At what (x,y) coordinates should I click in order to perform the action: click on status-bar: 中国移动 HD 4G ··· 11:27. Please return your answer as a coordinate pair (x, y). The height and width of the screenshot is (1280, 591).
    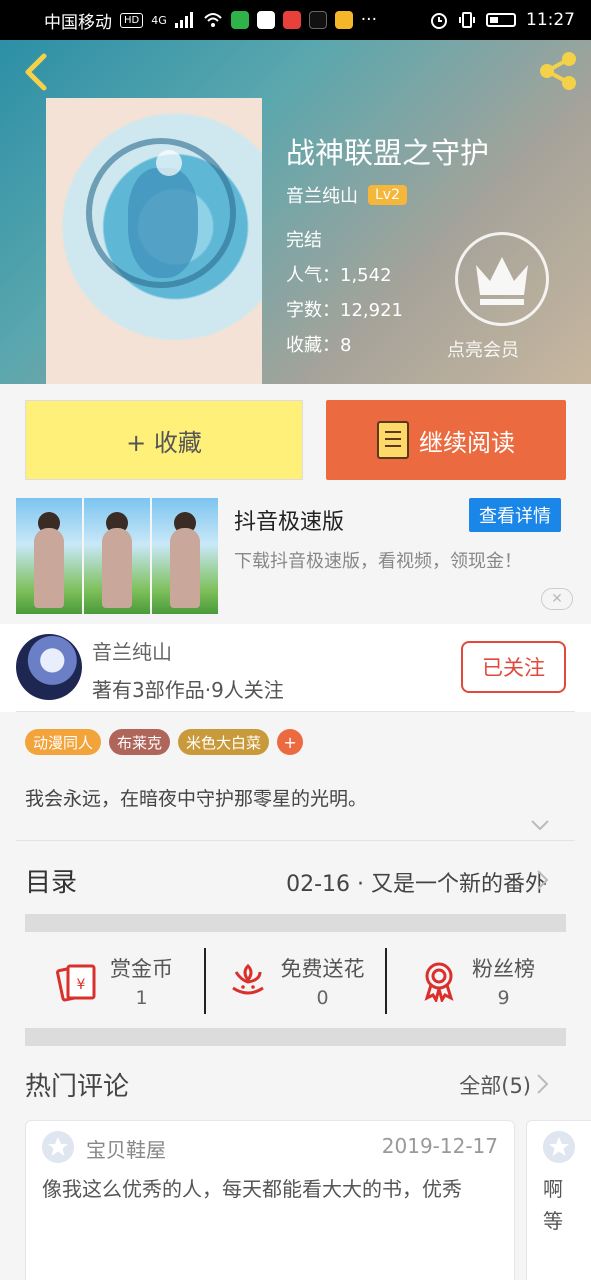
    Looking at the image, I should click on (295, 20).